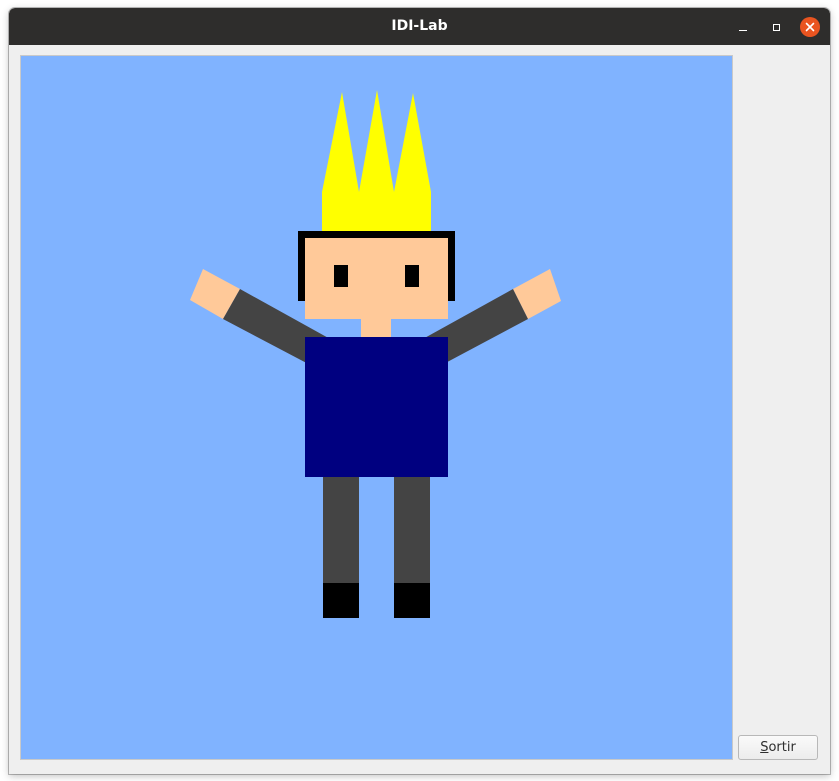 This screenshot has width=839, height=781. Describe the element at coordinates (376, 328) in the screenshot. I see `neck` at that location.